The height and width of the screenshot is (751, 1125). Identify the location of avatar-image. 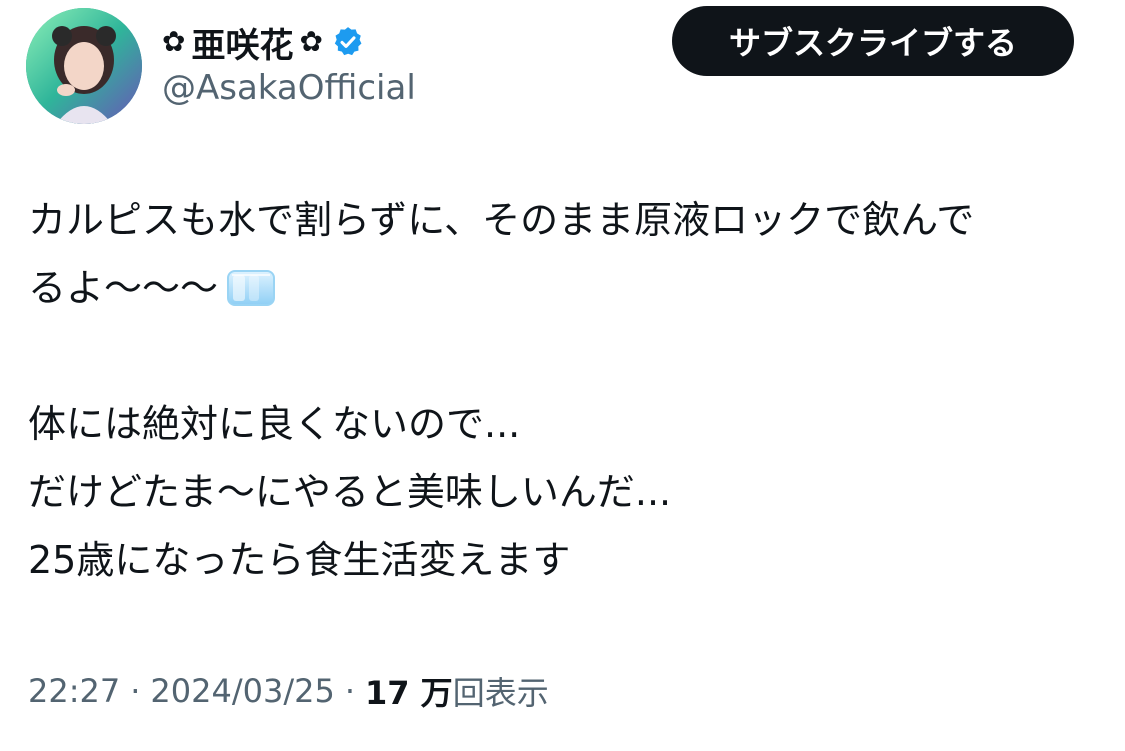
(84, 66).